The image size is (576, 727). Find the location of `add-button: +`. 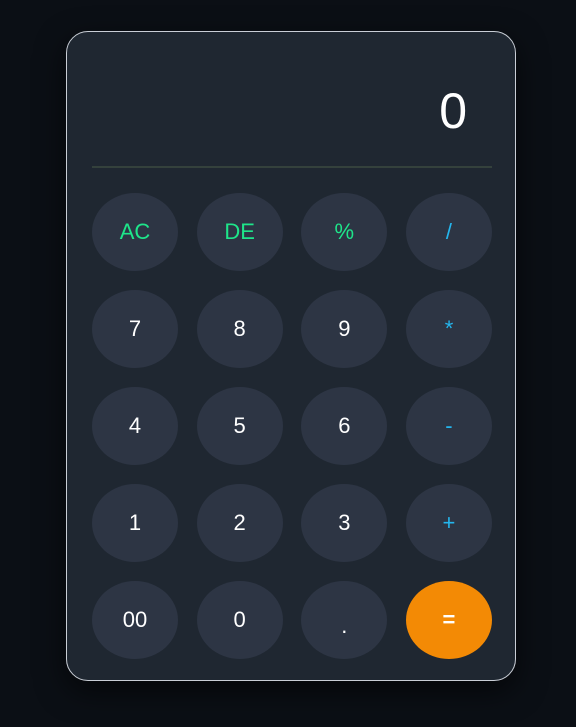

add-button: + is located at coordinates (448, 523).